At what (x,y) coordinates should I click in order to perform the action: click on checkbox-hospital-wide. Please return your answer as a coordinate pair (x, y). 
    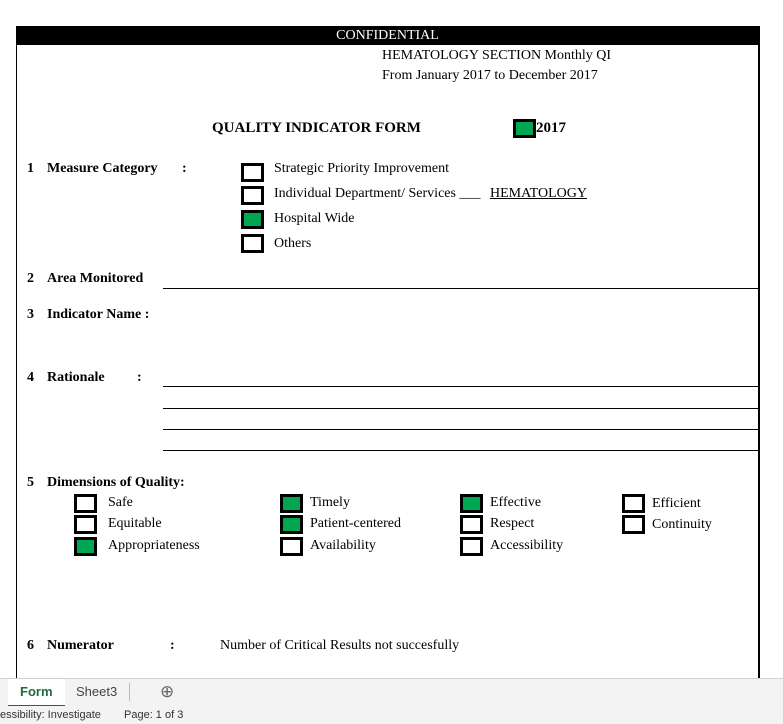
    Looking at the image, I should click on (252, 219).